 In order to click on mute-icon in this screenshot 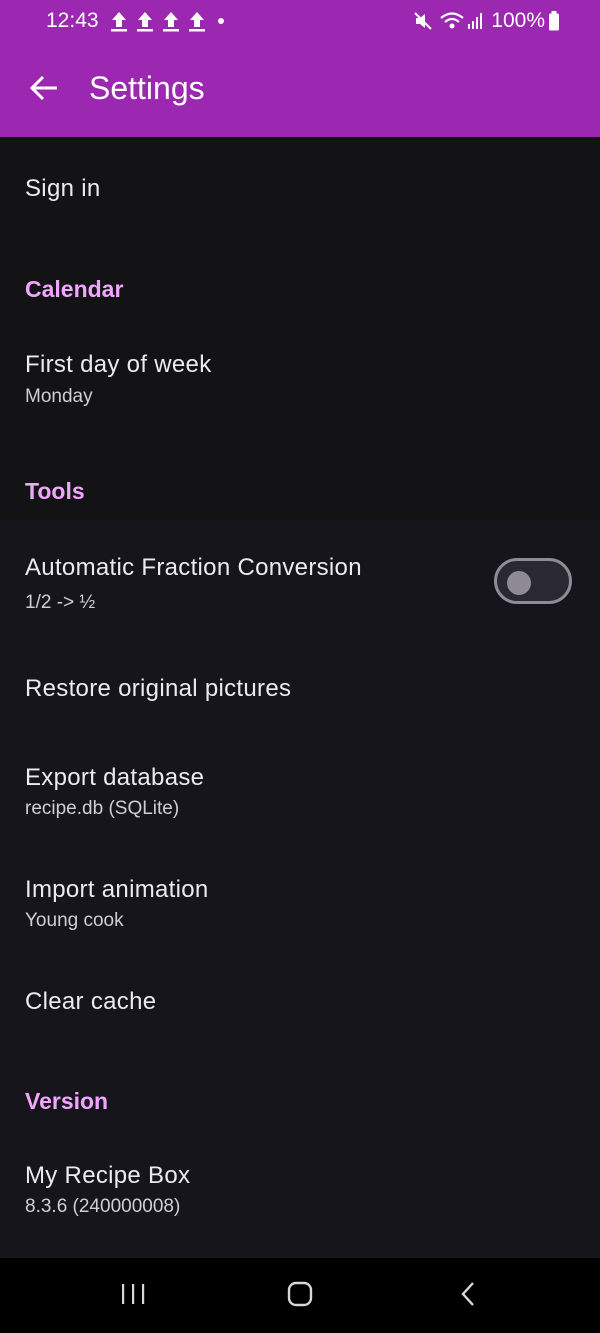, I will do `click(423, 21)`.